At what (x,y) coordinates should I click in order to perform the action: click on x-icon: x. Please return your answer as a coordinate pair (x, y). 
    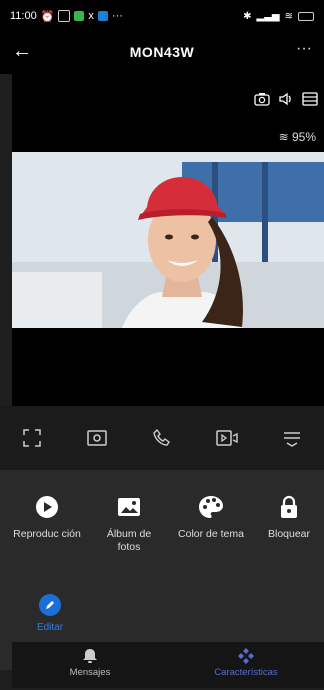
    Looking at the image, I should click on (91, 16).